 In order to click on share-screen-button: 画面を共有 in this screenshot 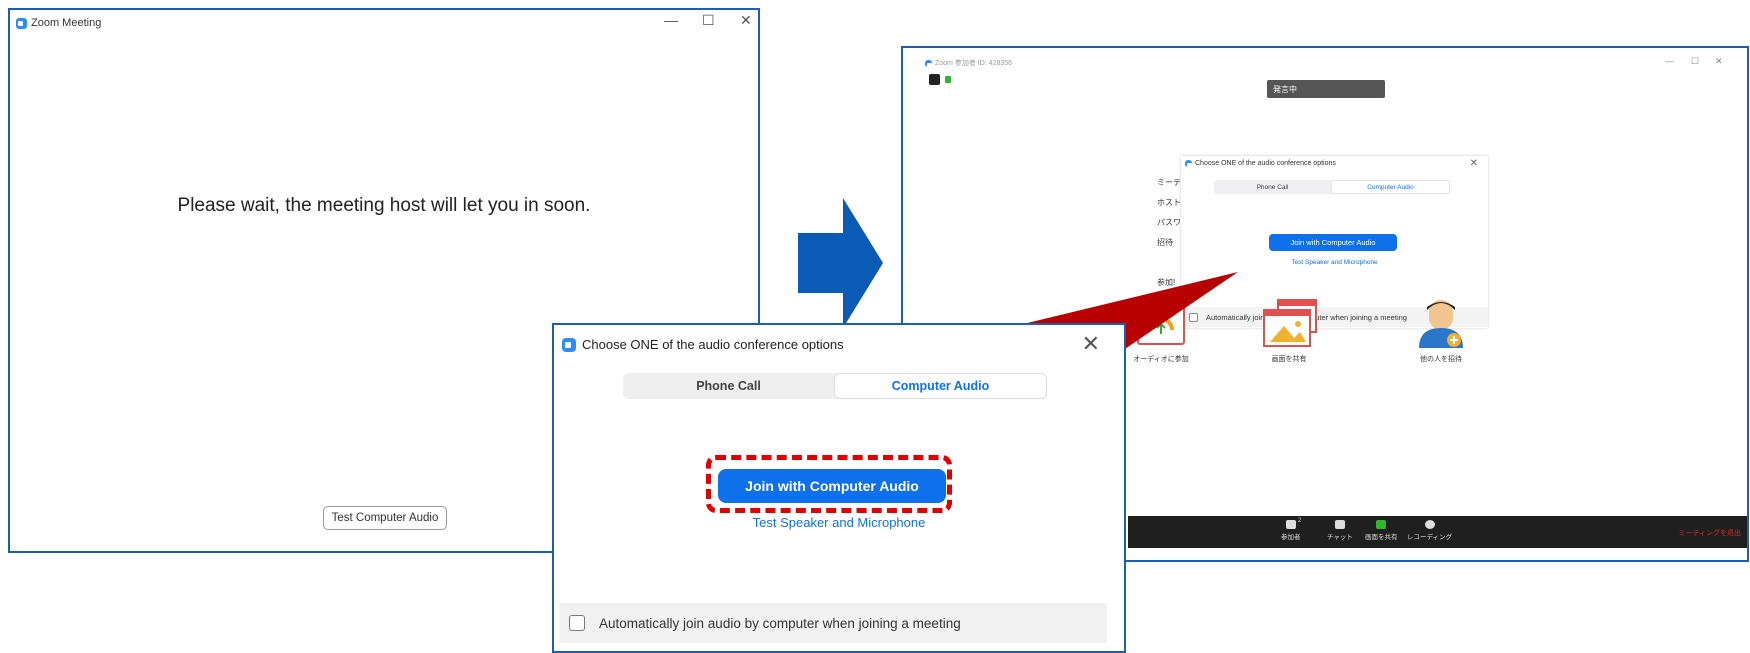, I will do `click(1381, 530)`.